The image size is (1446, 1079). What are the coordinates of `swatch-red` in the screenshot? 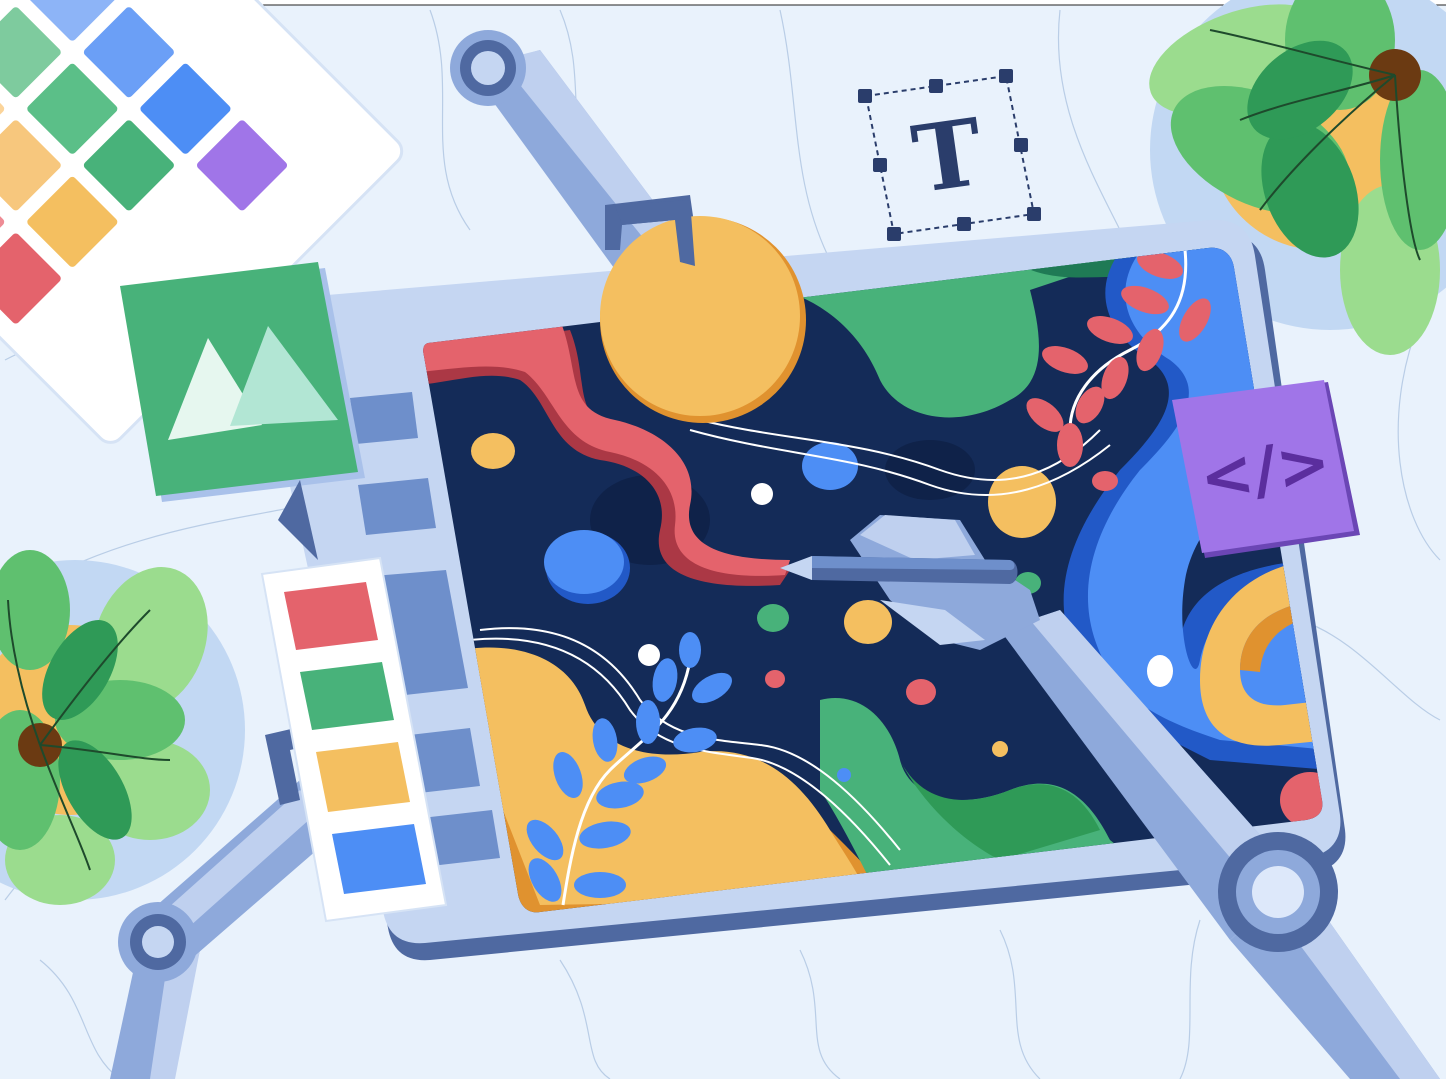 It's located at (331, 616).